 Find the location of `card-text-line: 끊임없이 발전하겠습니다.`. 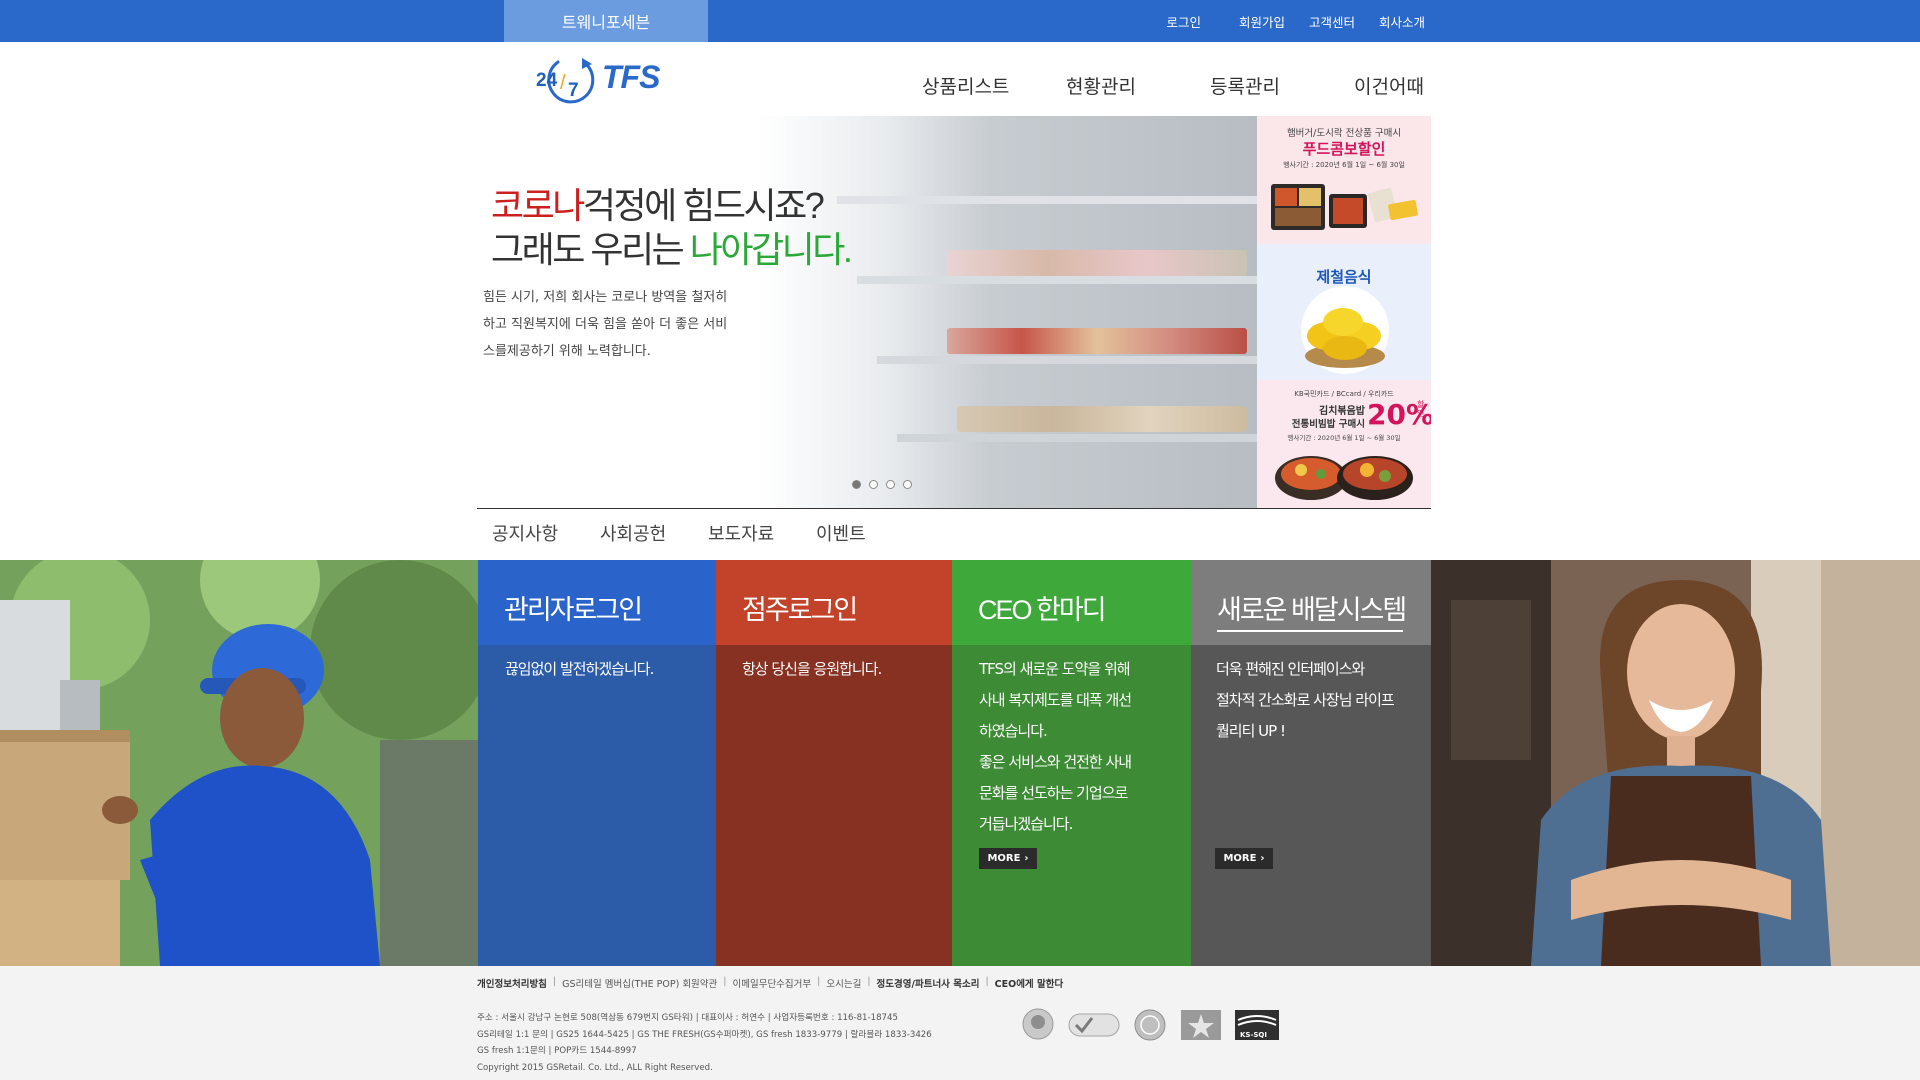

card-text-line: 끊임없이 발전하겠습니다. is located at coordinates (579, 669).